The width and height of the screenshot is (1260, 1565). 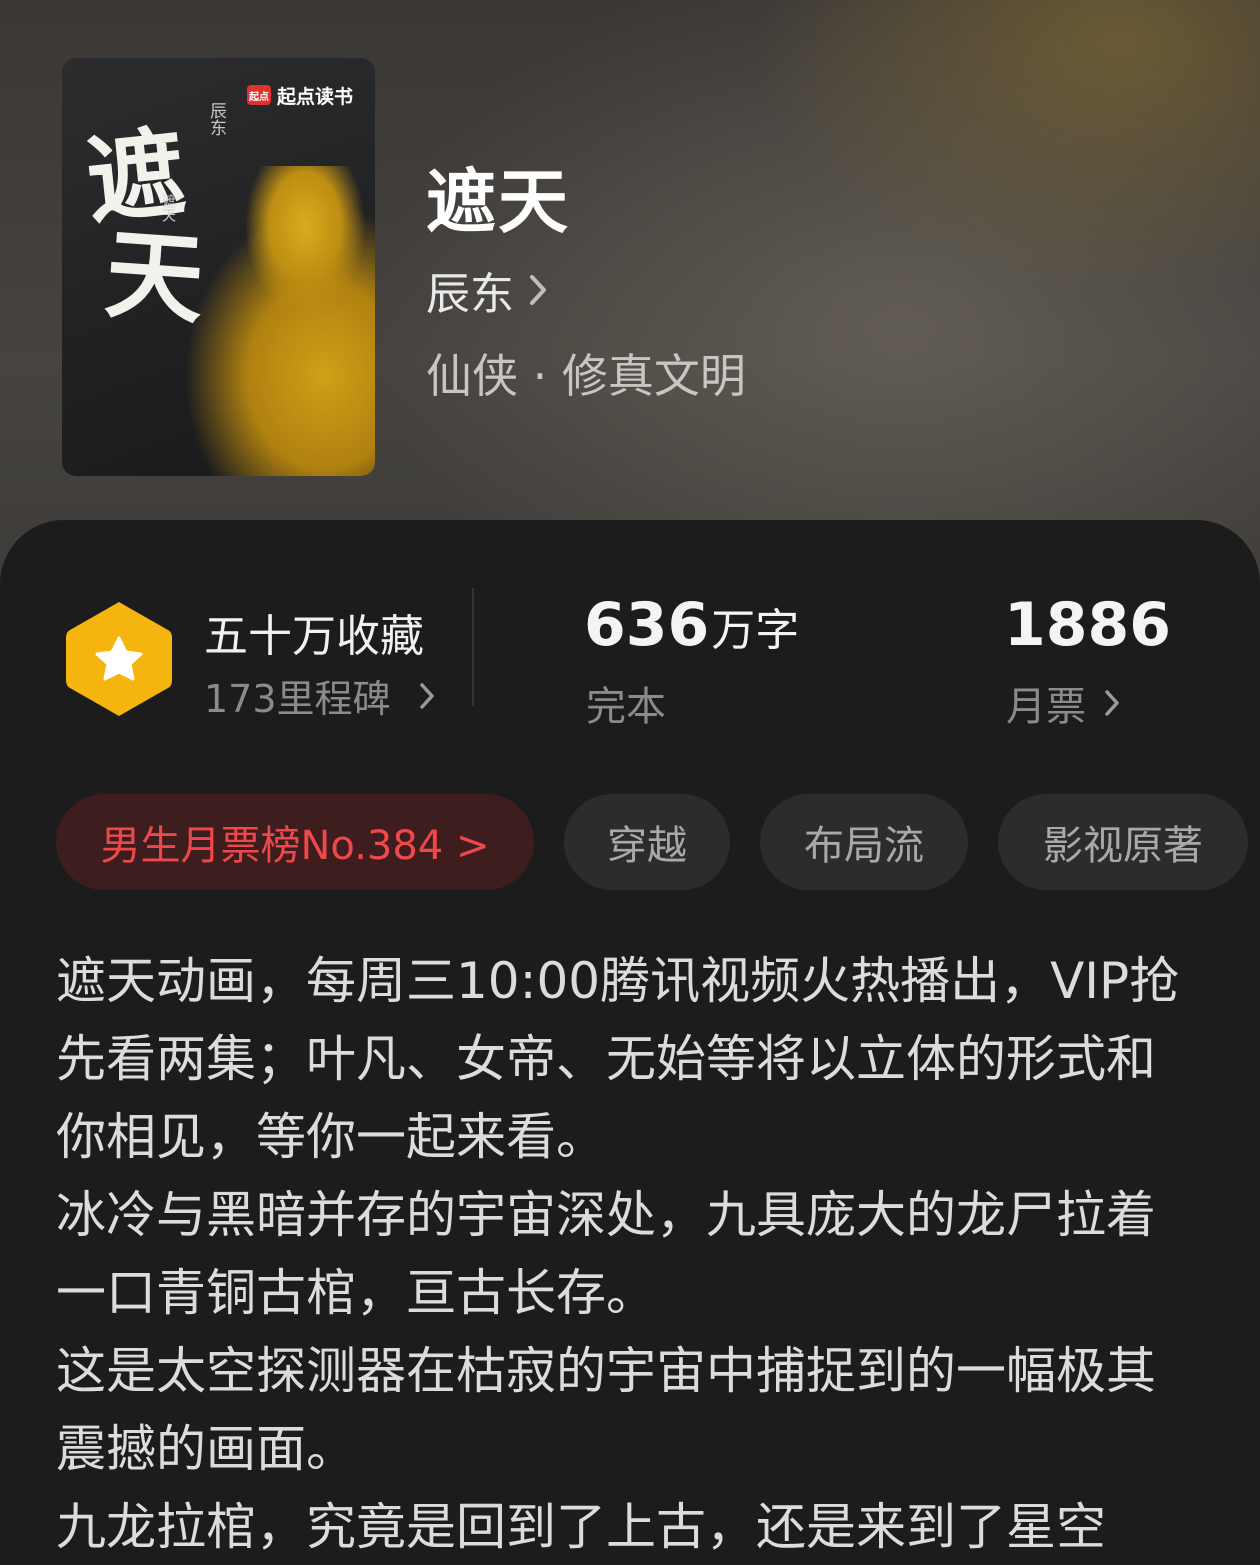 I want to click on milestone-label: 173里程碑, so click(x=297, y=699).